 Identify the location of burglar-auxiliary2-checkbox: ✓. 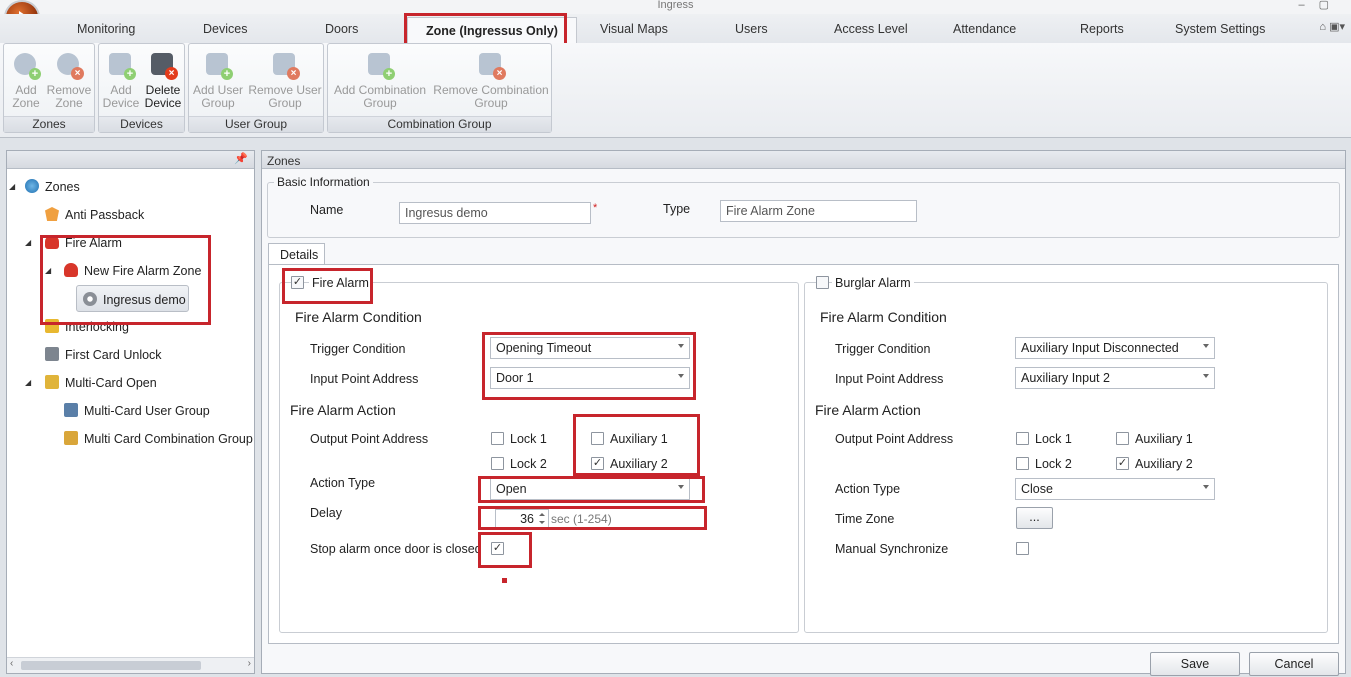
(1122, 463).